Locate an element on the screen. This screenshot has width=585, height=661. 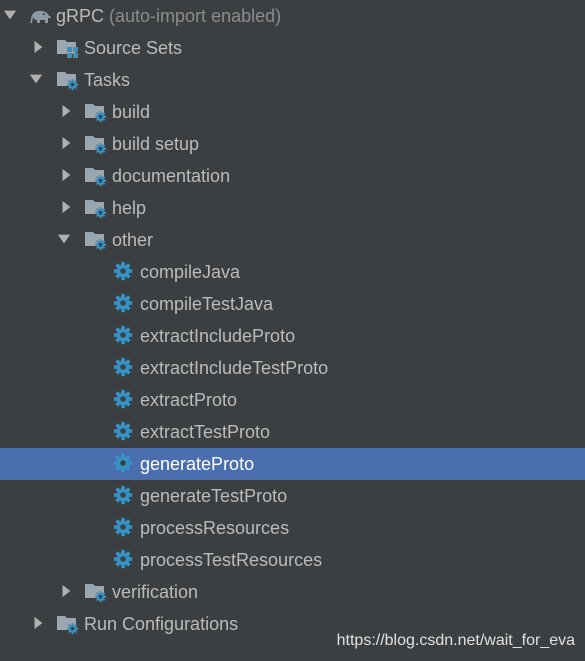
tree-item-task: compileTestJava is located at coordinates (292, 304).